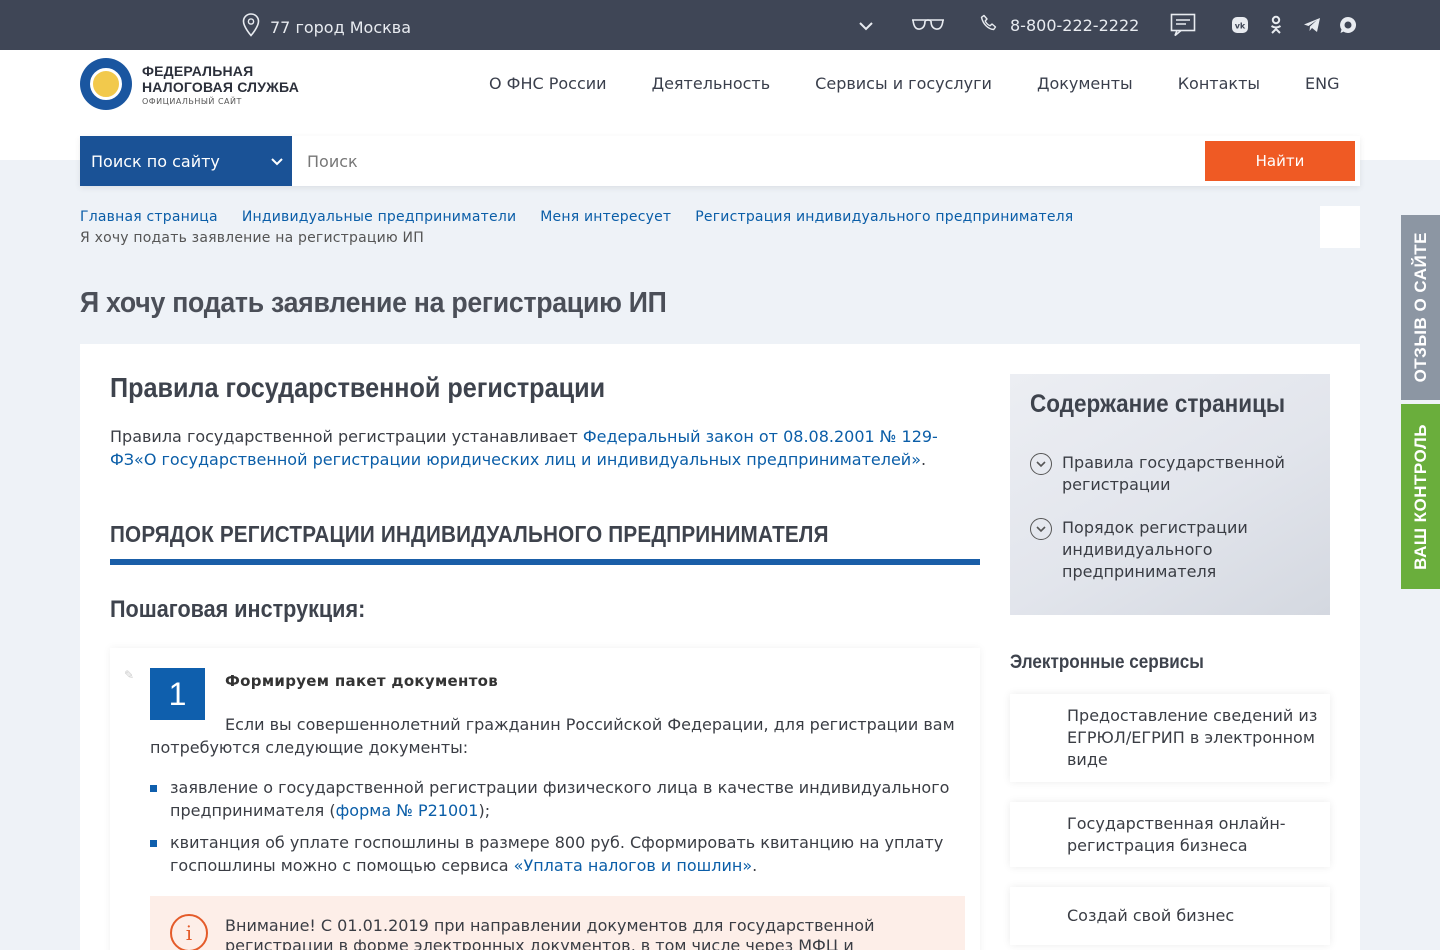  I want to click on top-bar: 77 город Москва 8-800-222-2222 vk, so click(720, 25).